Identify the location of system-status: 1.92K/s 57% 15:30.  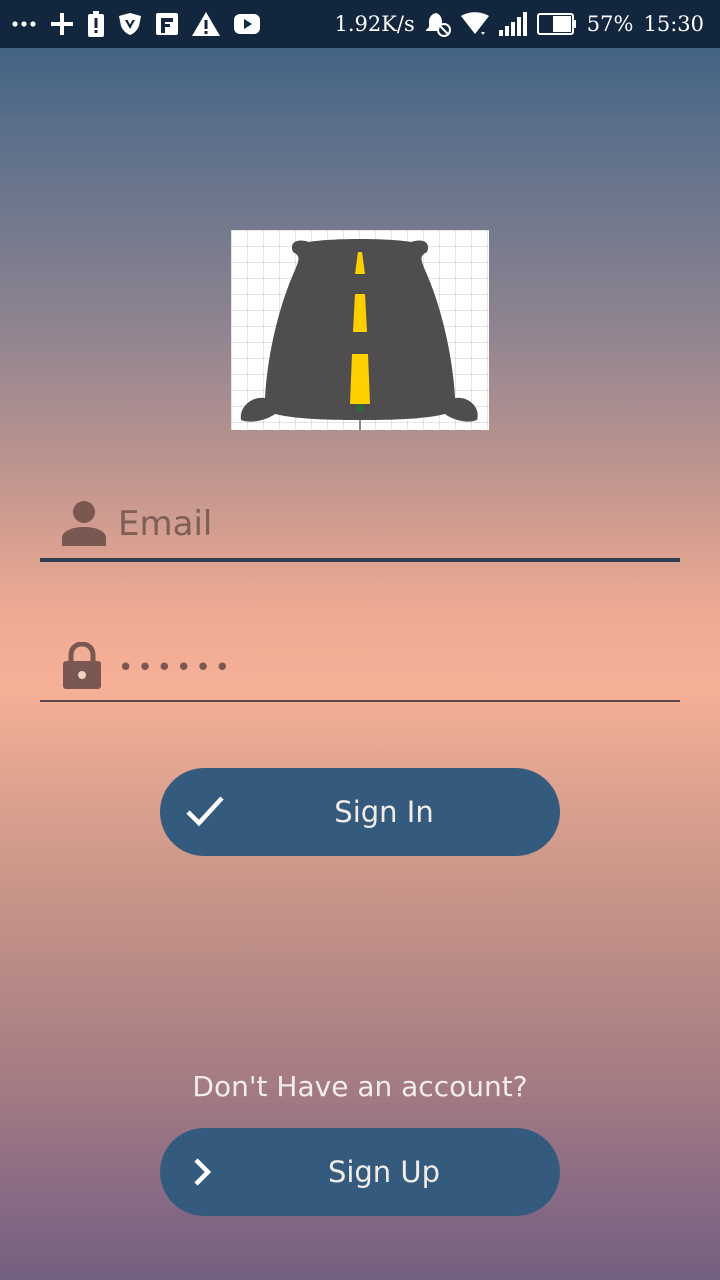
(519, 24).